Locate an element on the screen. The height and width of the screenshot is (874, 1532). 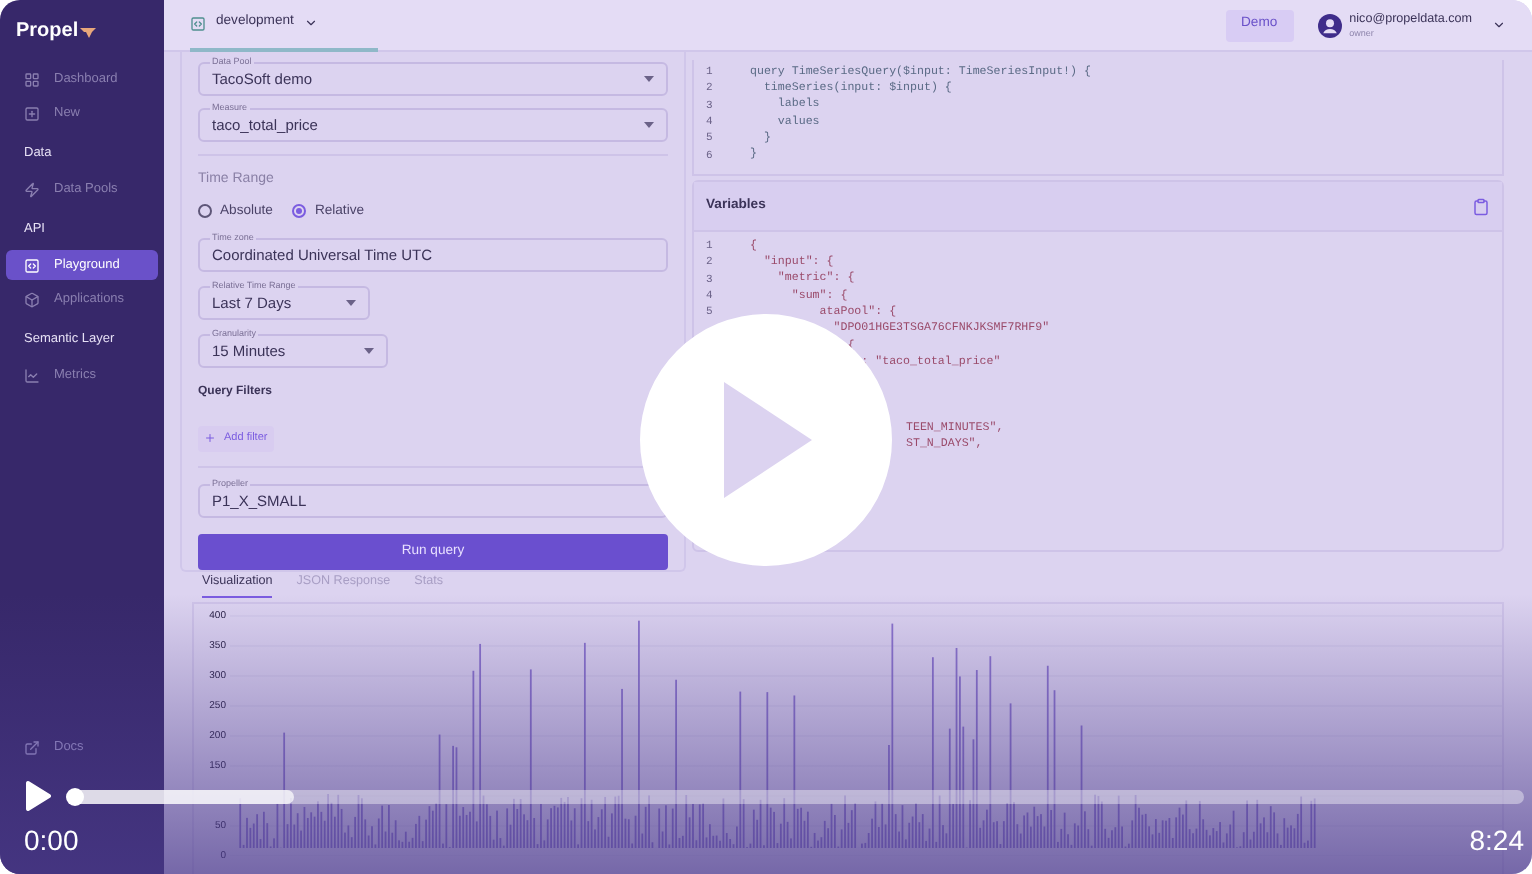
progress-track is located at coordinates (796, 796).